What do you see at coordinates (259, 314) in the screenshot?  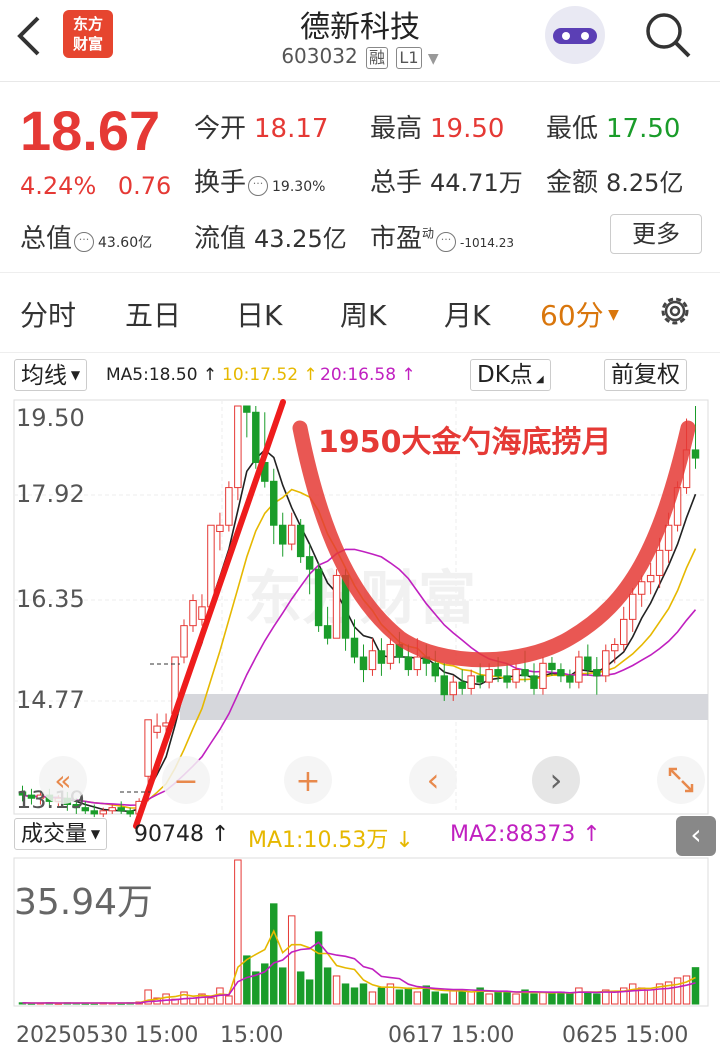 I see `tab-daily-k: 日K` at bounding box center [259, 314].